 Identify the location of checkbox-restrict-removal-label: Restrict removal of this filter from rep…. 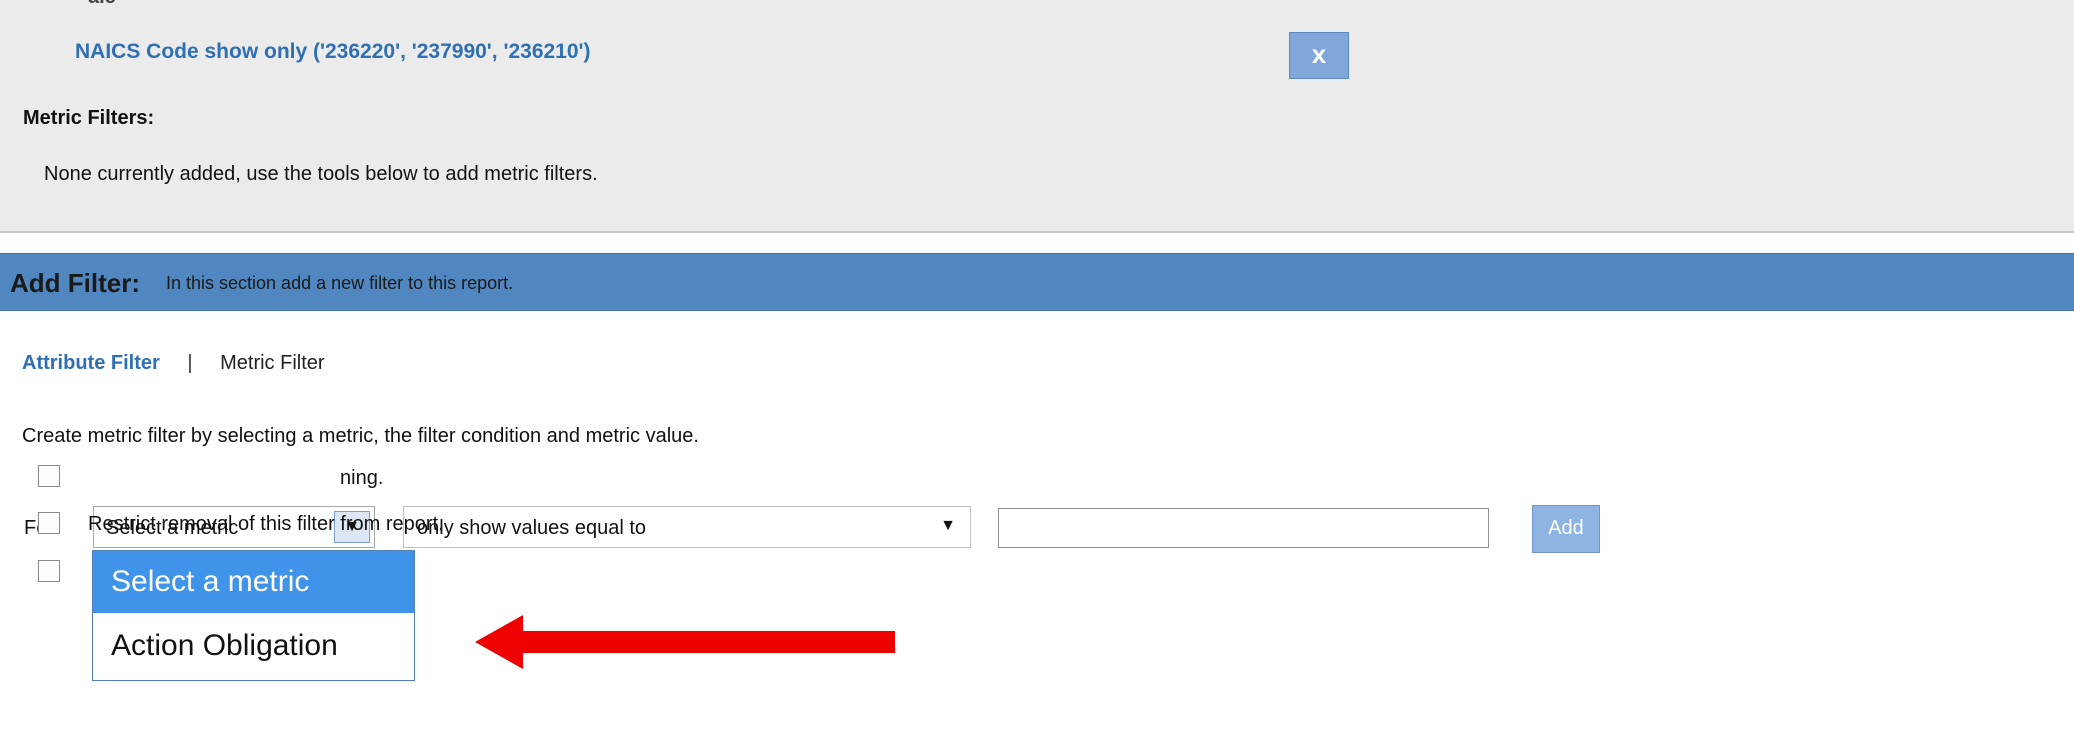
(266, 524).